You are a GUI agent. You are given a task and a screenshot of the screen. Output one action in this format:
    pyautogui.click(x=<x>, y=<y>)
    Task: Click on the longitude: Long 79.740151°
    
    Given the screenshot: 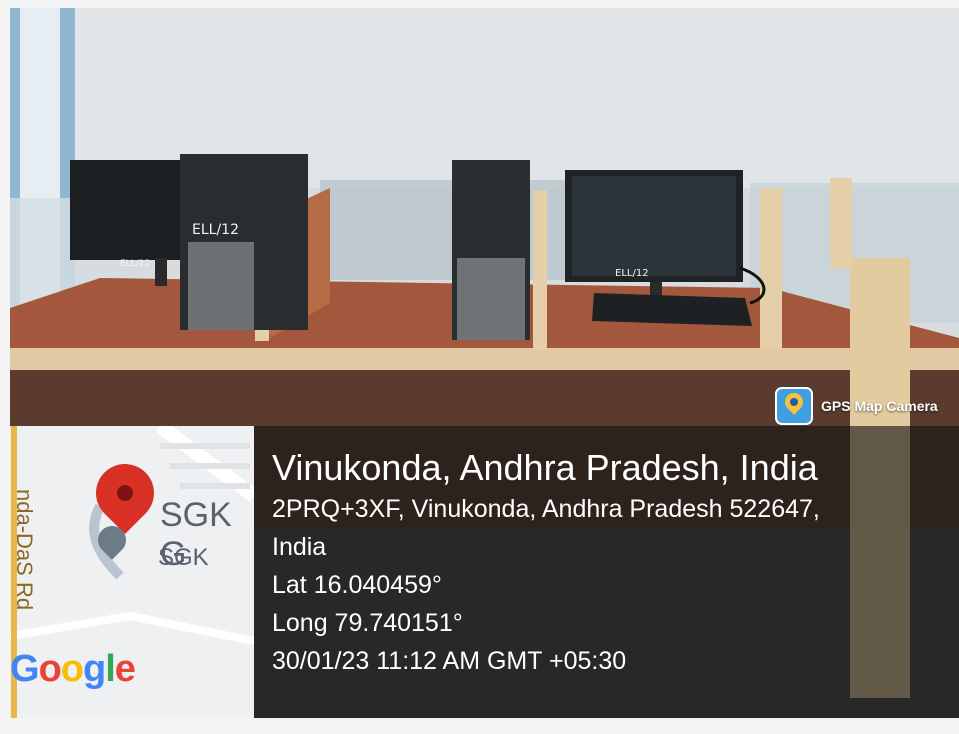 What is the action you would take?
    pyautogui.click(x=367, y=623)
    